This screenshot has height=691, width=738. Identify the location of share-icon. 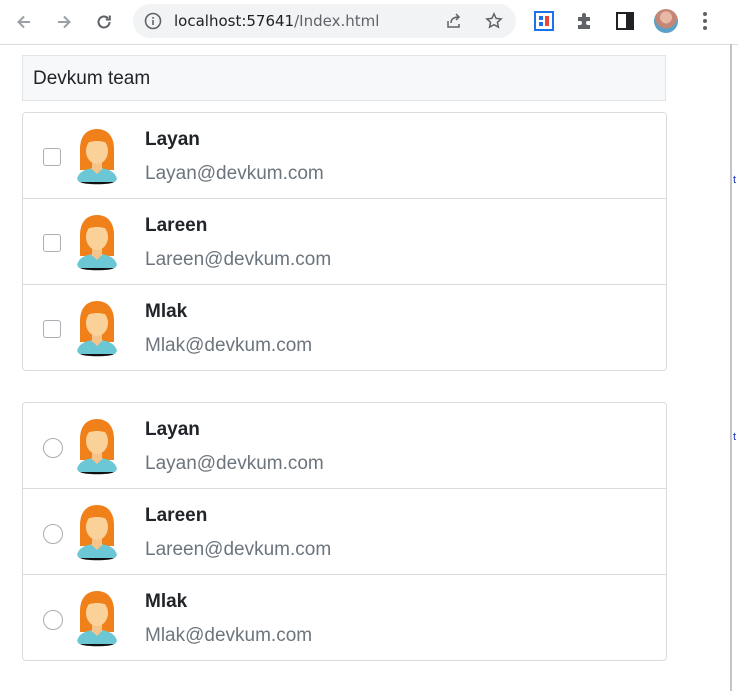
(454, 21).